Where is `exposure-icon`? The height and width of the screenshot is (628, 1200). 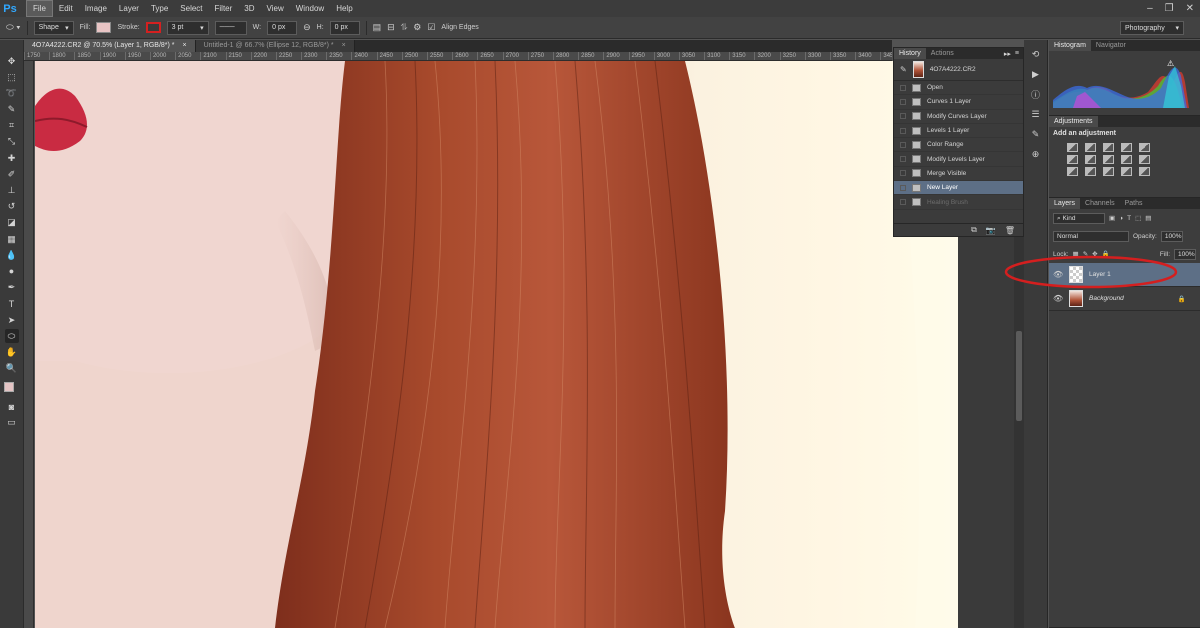
exposure-icon is located at coordinates (1126, 147).